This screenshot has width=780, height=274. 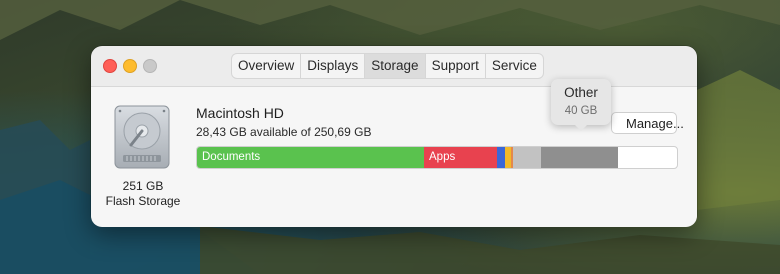 What do you see at coordinates (581, 92) in the screenshot?
I see `tooltip-title: Other` at bounding box center [581, 92].